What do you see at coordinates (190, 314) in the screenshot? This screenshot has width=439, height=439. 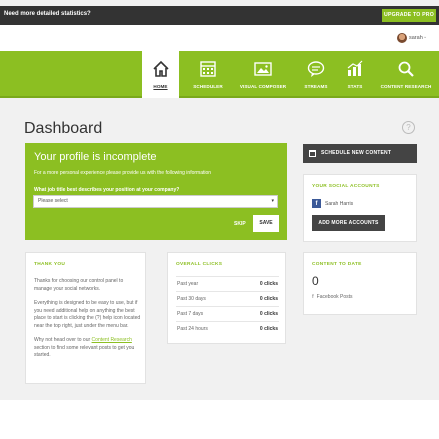 I see `clicks-period: Past 7 days` at bounding box center [190, 314].